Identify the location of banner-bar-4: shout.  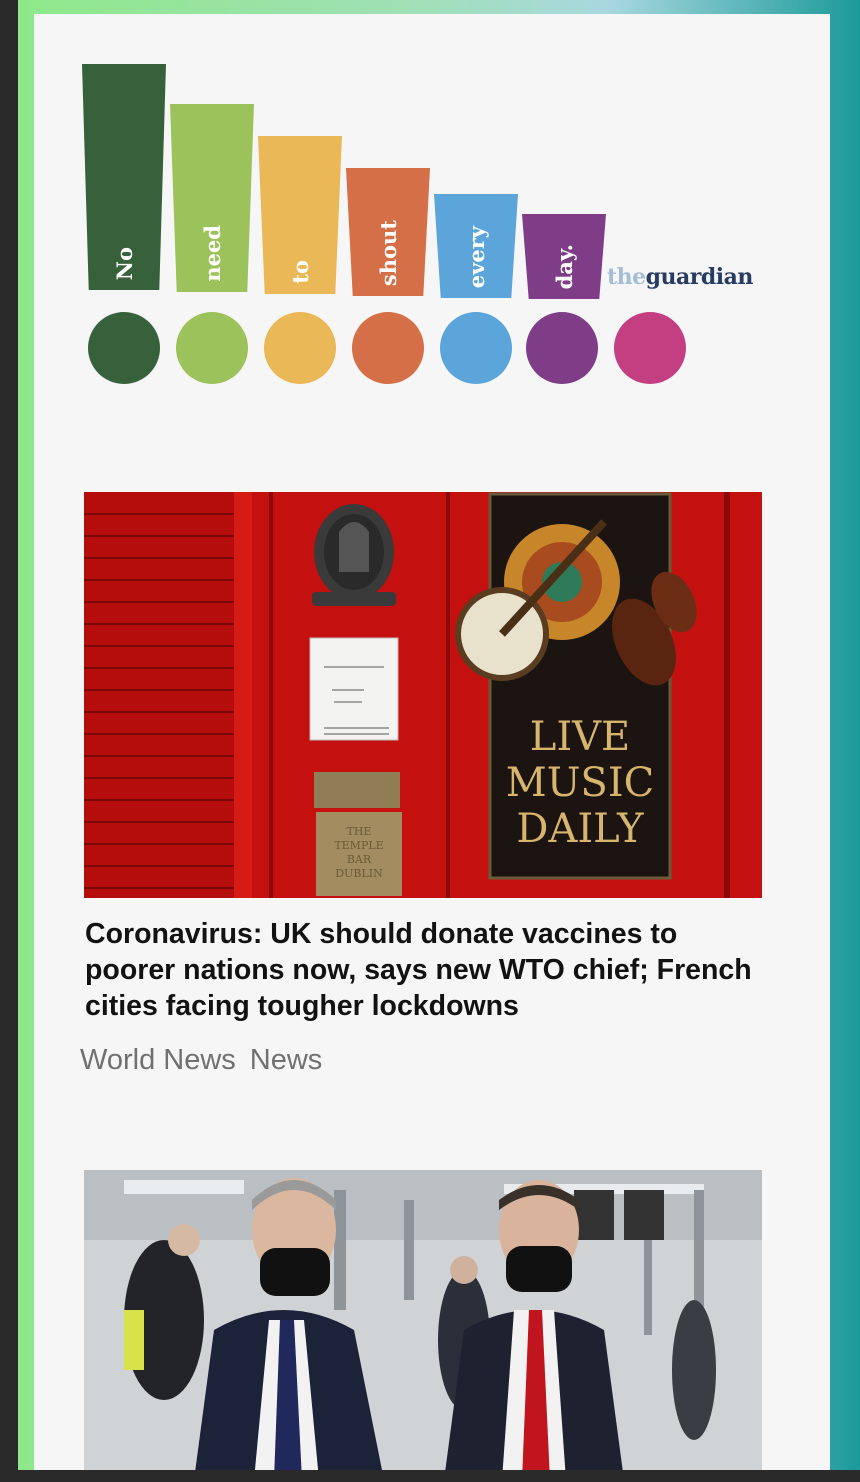
(388, 232).